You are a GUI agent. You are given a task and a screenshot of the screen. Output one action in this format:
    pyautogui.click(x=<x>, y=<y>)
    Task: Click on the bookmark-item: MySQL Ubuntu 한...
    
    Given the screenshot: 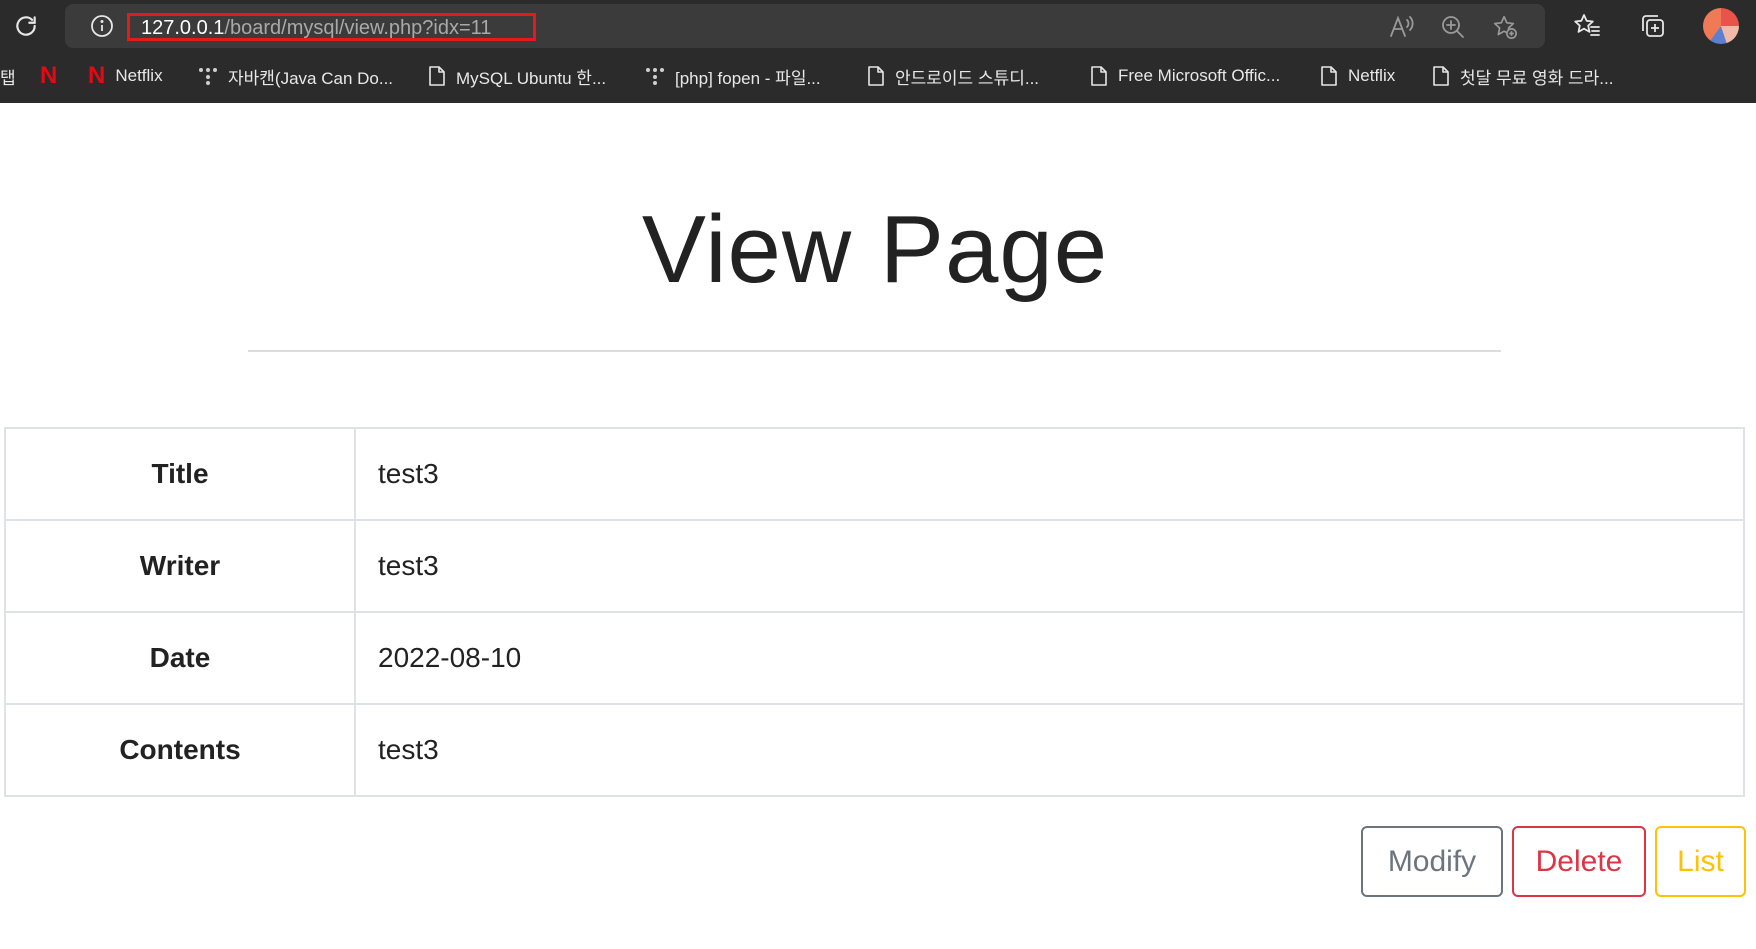 What is the action you would take?
    pyautogui.click(x=517, y=76)
    